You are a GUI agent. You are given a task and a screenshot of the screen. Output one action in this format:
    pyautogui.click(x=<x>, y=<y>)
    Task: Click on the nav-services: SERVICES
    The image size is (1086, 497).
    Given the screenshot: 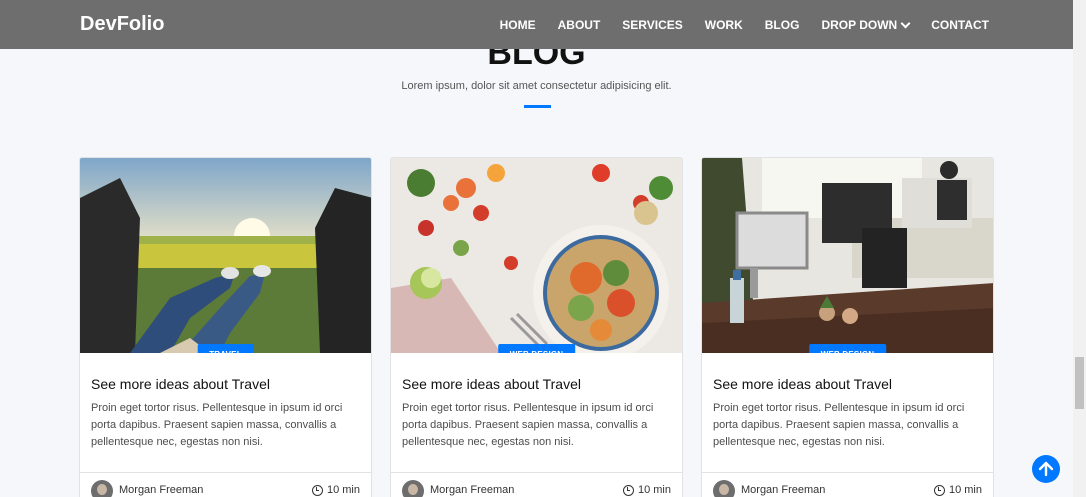 What is the action you would take?
    pyautogui.click(x=652, y=25)
    